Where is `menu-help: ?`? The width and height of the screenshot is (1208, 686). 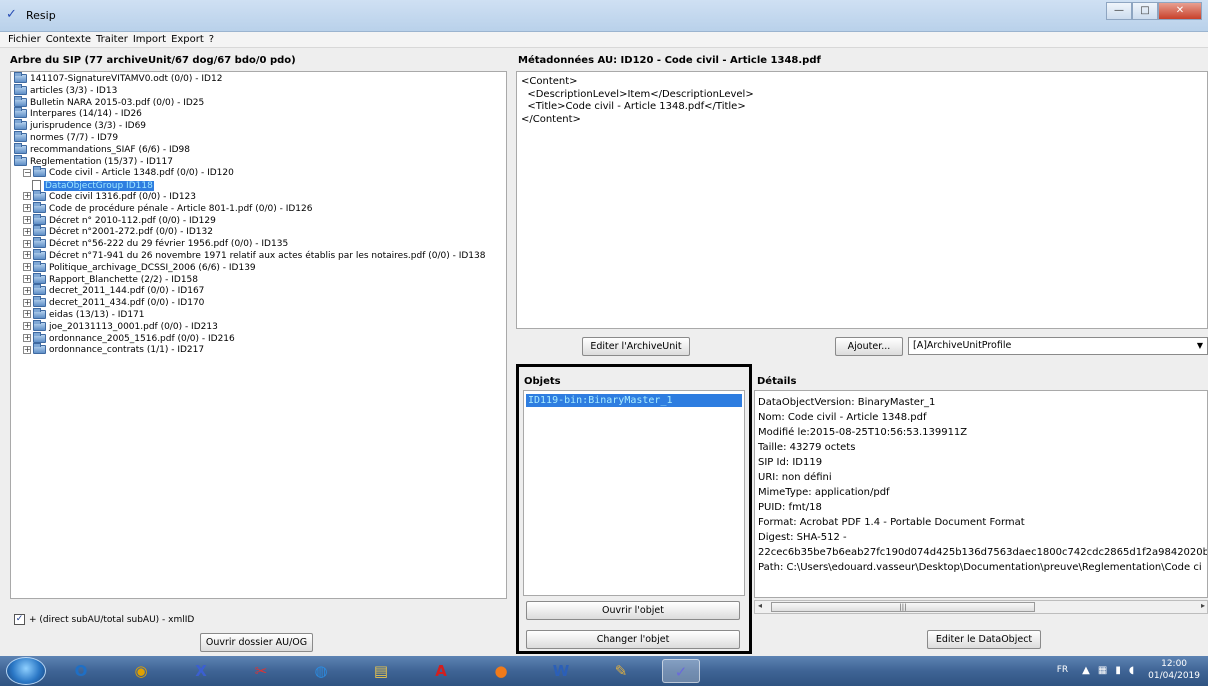 menu-help: ? is located at coordinates (211, 39).